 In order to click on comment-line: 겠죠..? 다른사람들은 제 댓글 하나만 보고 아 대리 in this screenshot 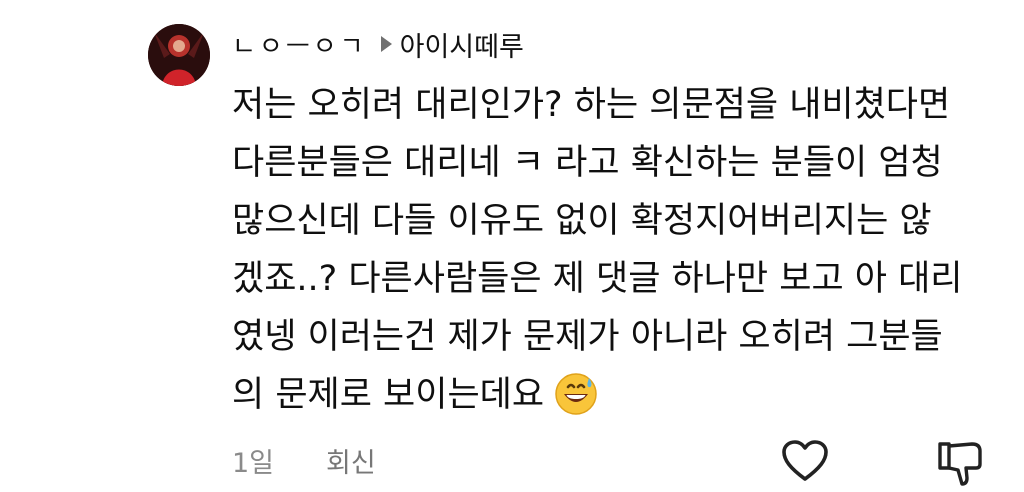, I will do `click(597, 279)`.